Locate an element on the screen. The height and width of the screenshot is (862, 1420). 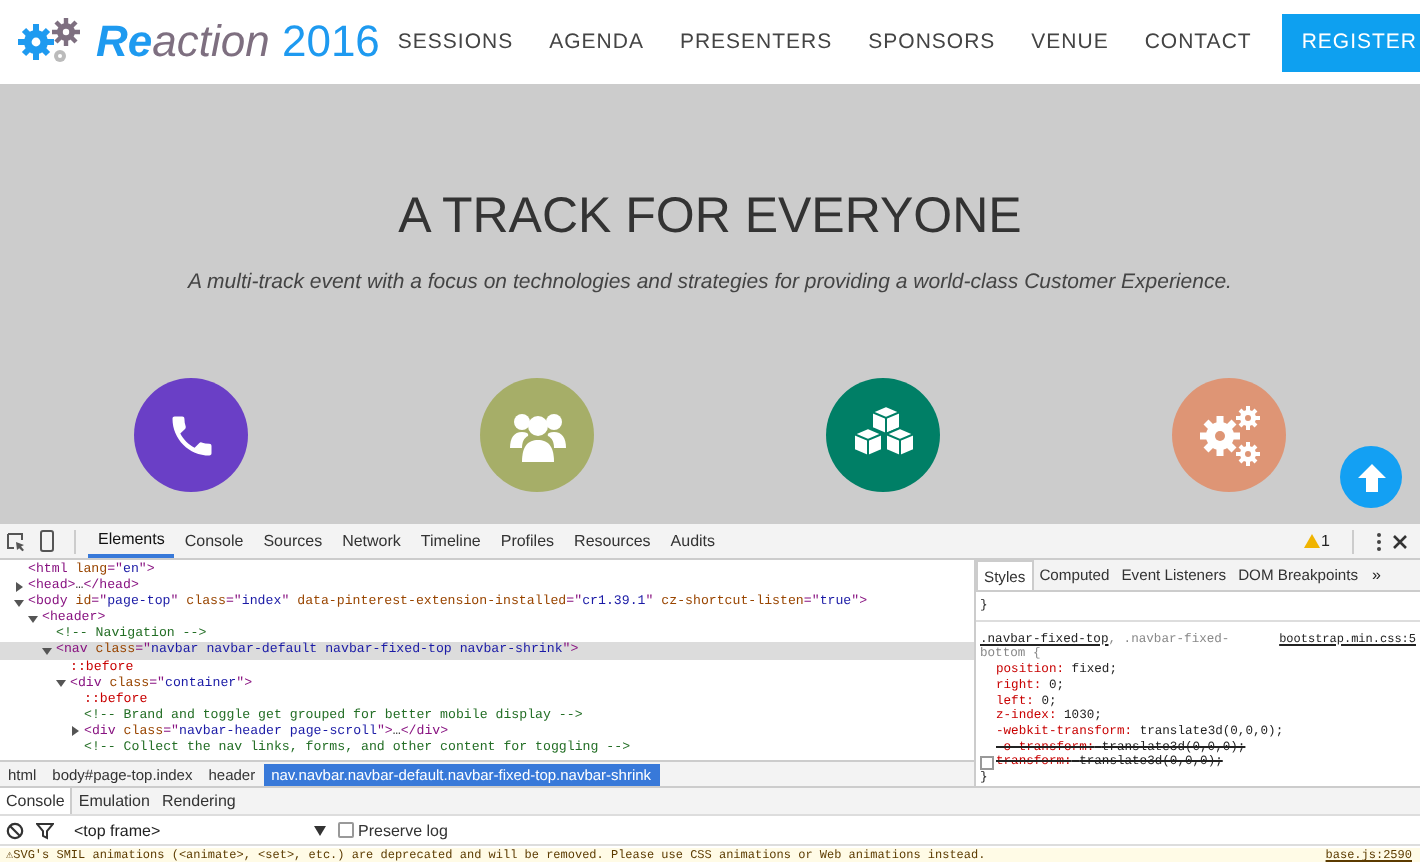
inspect-icon is located at coordinates (16, 541).